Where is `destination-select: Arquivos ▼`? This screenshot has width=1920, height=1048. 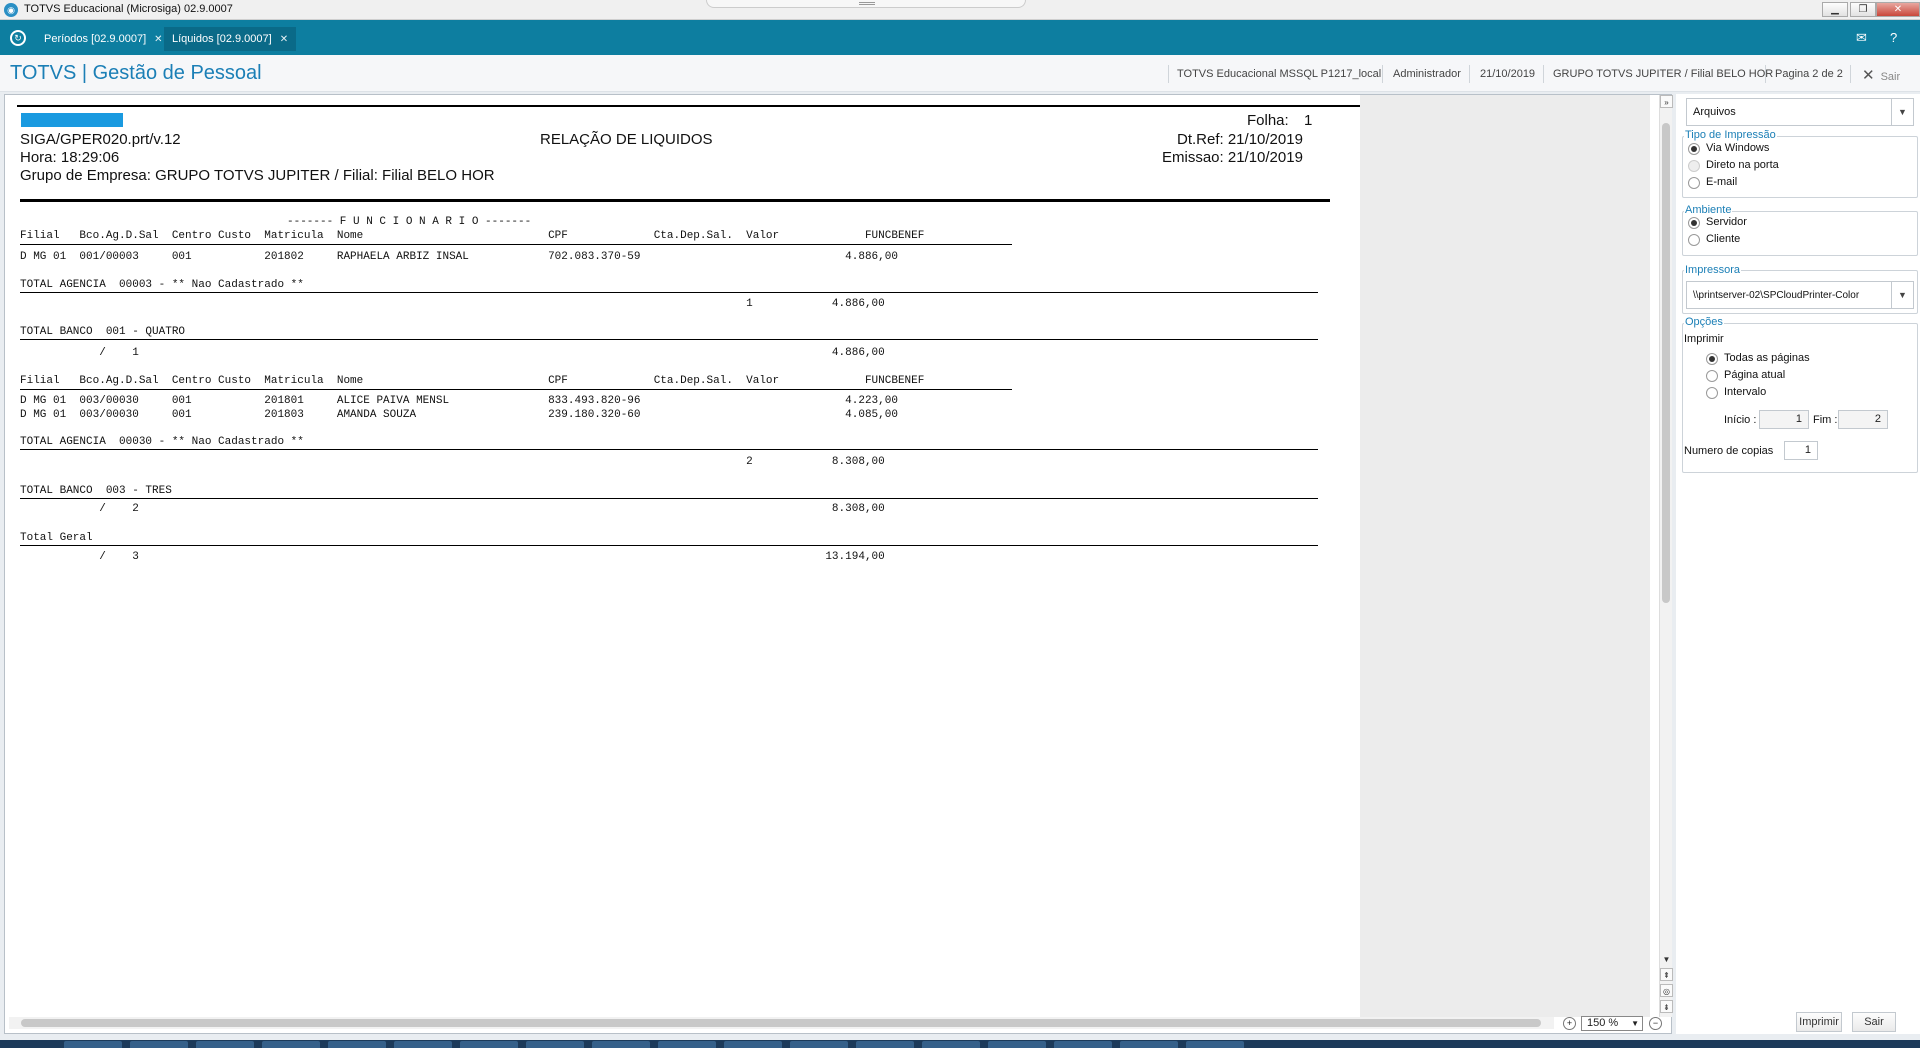 destination-select: Arquivos ▼ is located at coordinates (1800, 112).